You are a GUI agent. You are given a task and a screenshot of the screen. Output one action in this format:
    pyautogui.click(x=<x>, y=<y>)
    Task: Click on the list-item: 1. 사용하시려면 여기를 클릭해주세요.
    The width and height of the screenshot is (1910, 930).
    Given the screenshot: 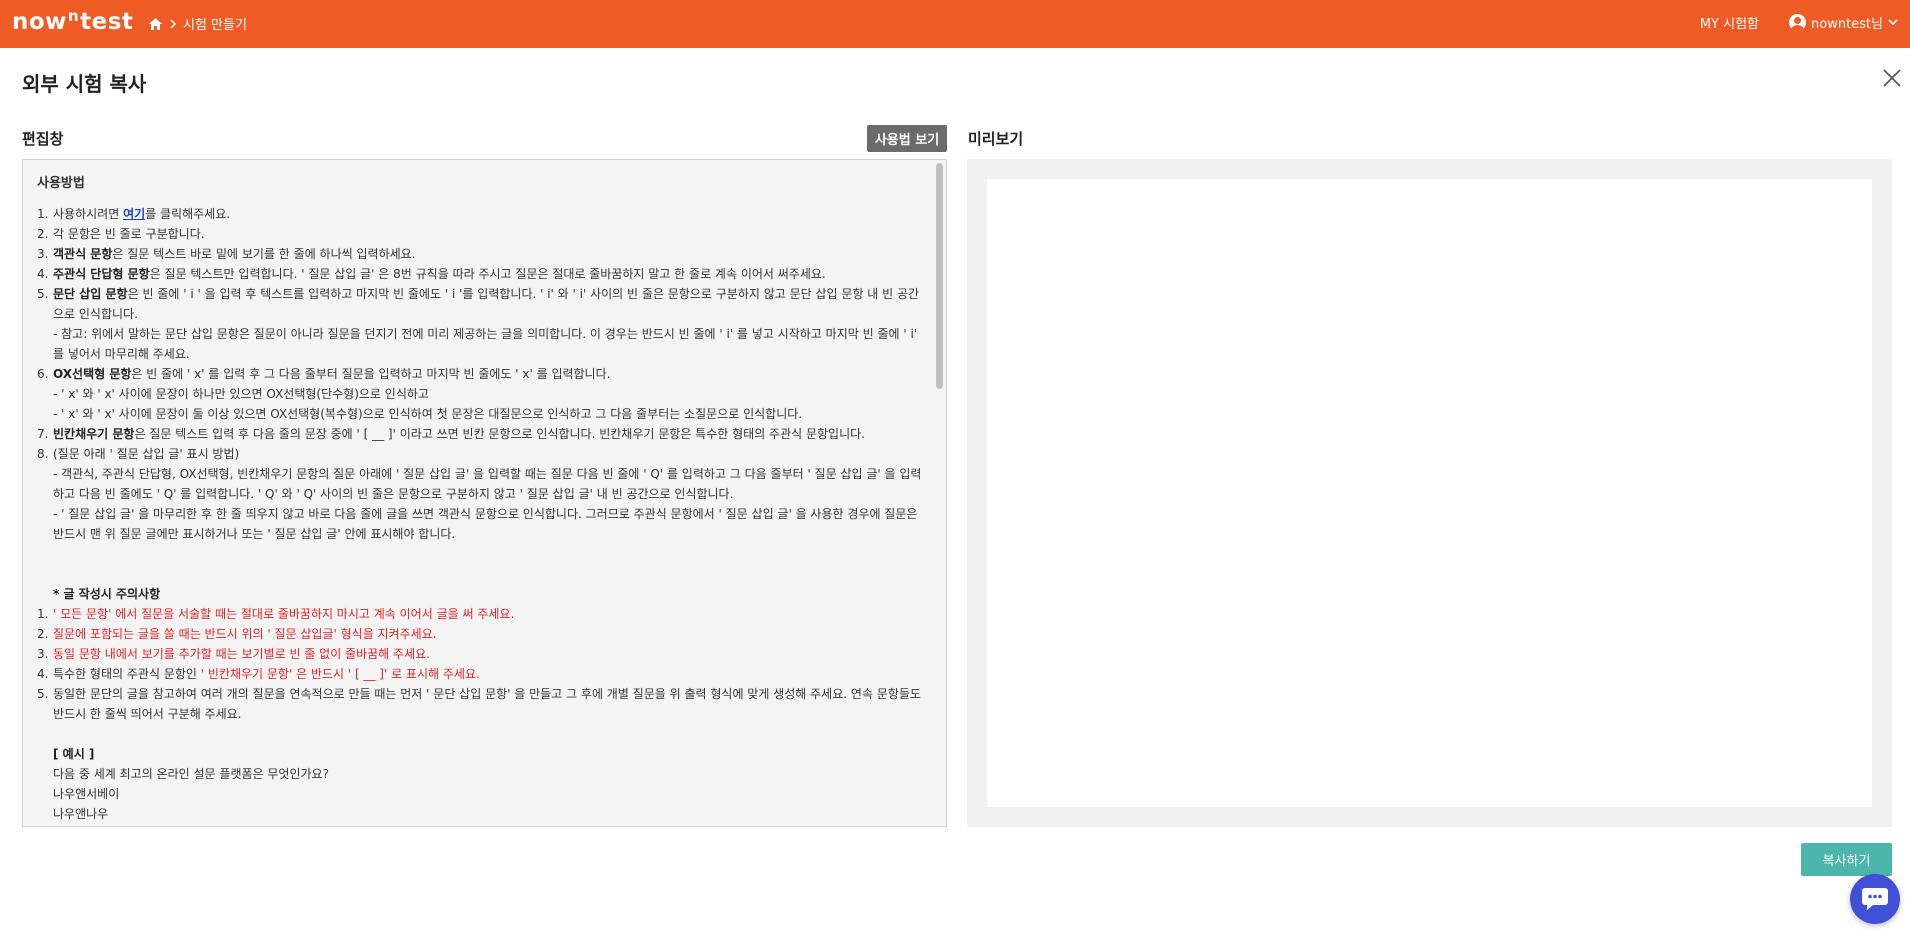 What is the action you would take?
    pyautogui.click(x=482, y=214)
    